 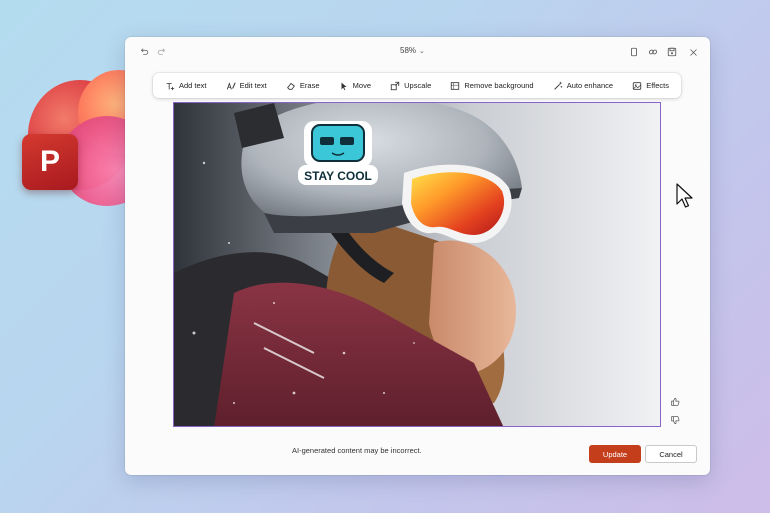 What do you see at coordinates (144, 52) in the screenshot?
I see `undo-icon` at bounding box center [144, 52].